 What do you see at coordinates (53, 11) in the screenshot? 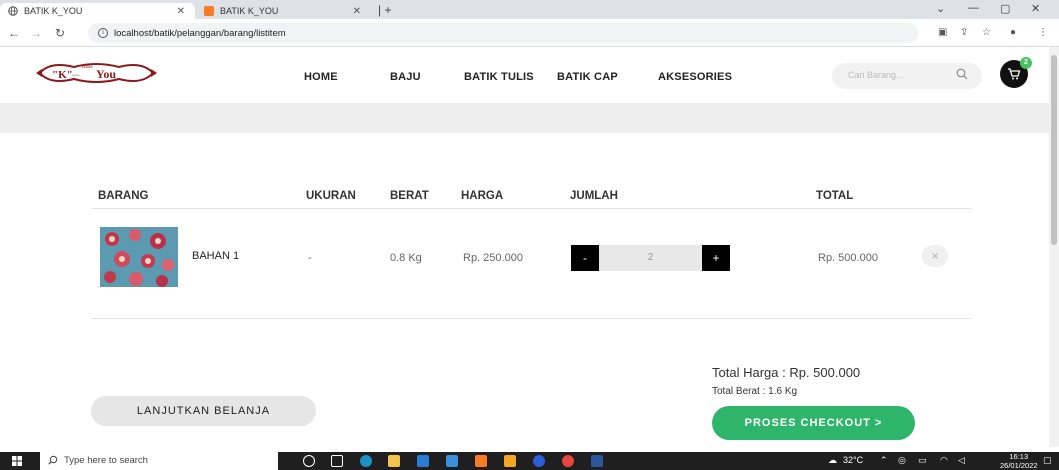
I see `browser-tab-1-label: BATIK K_YOU` at bounding box center [53, 11].